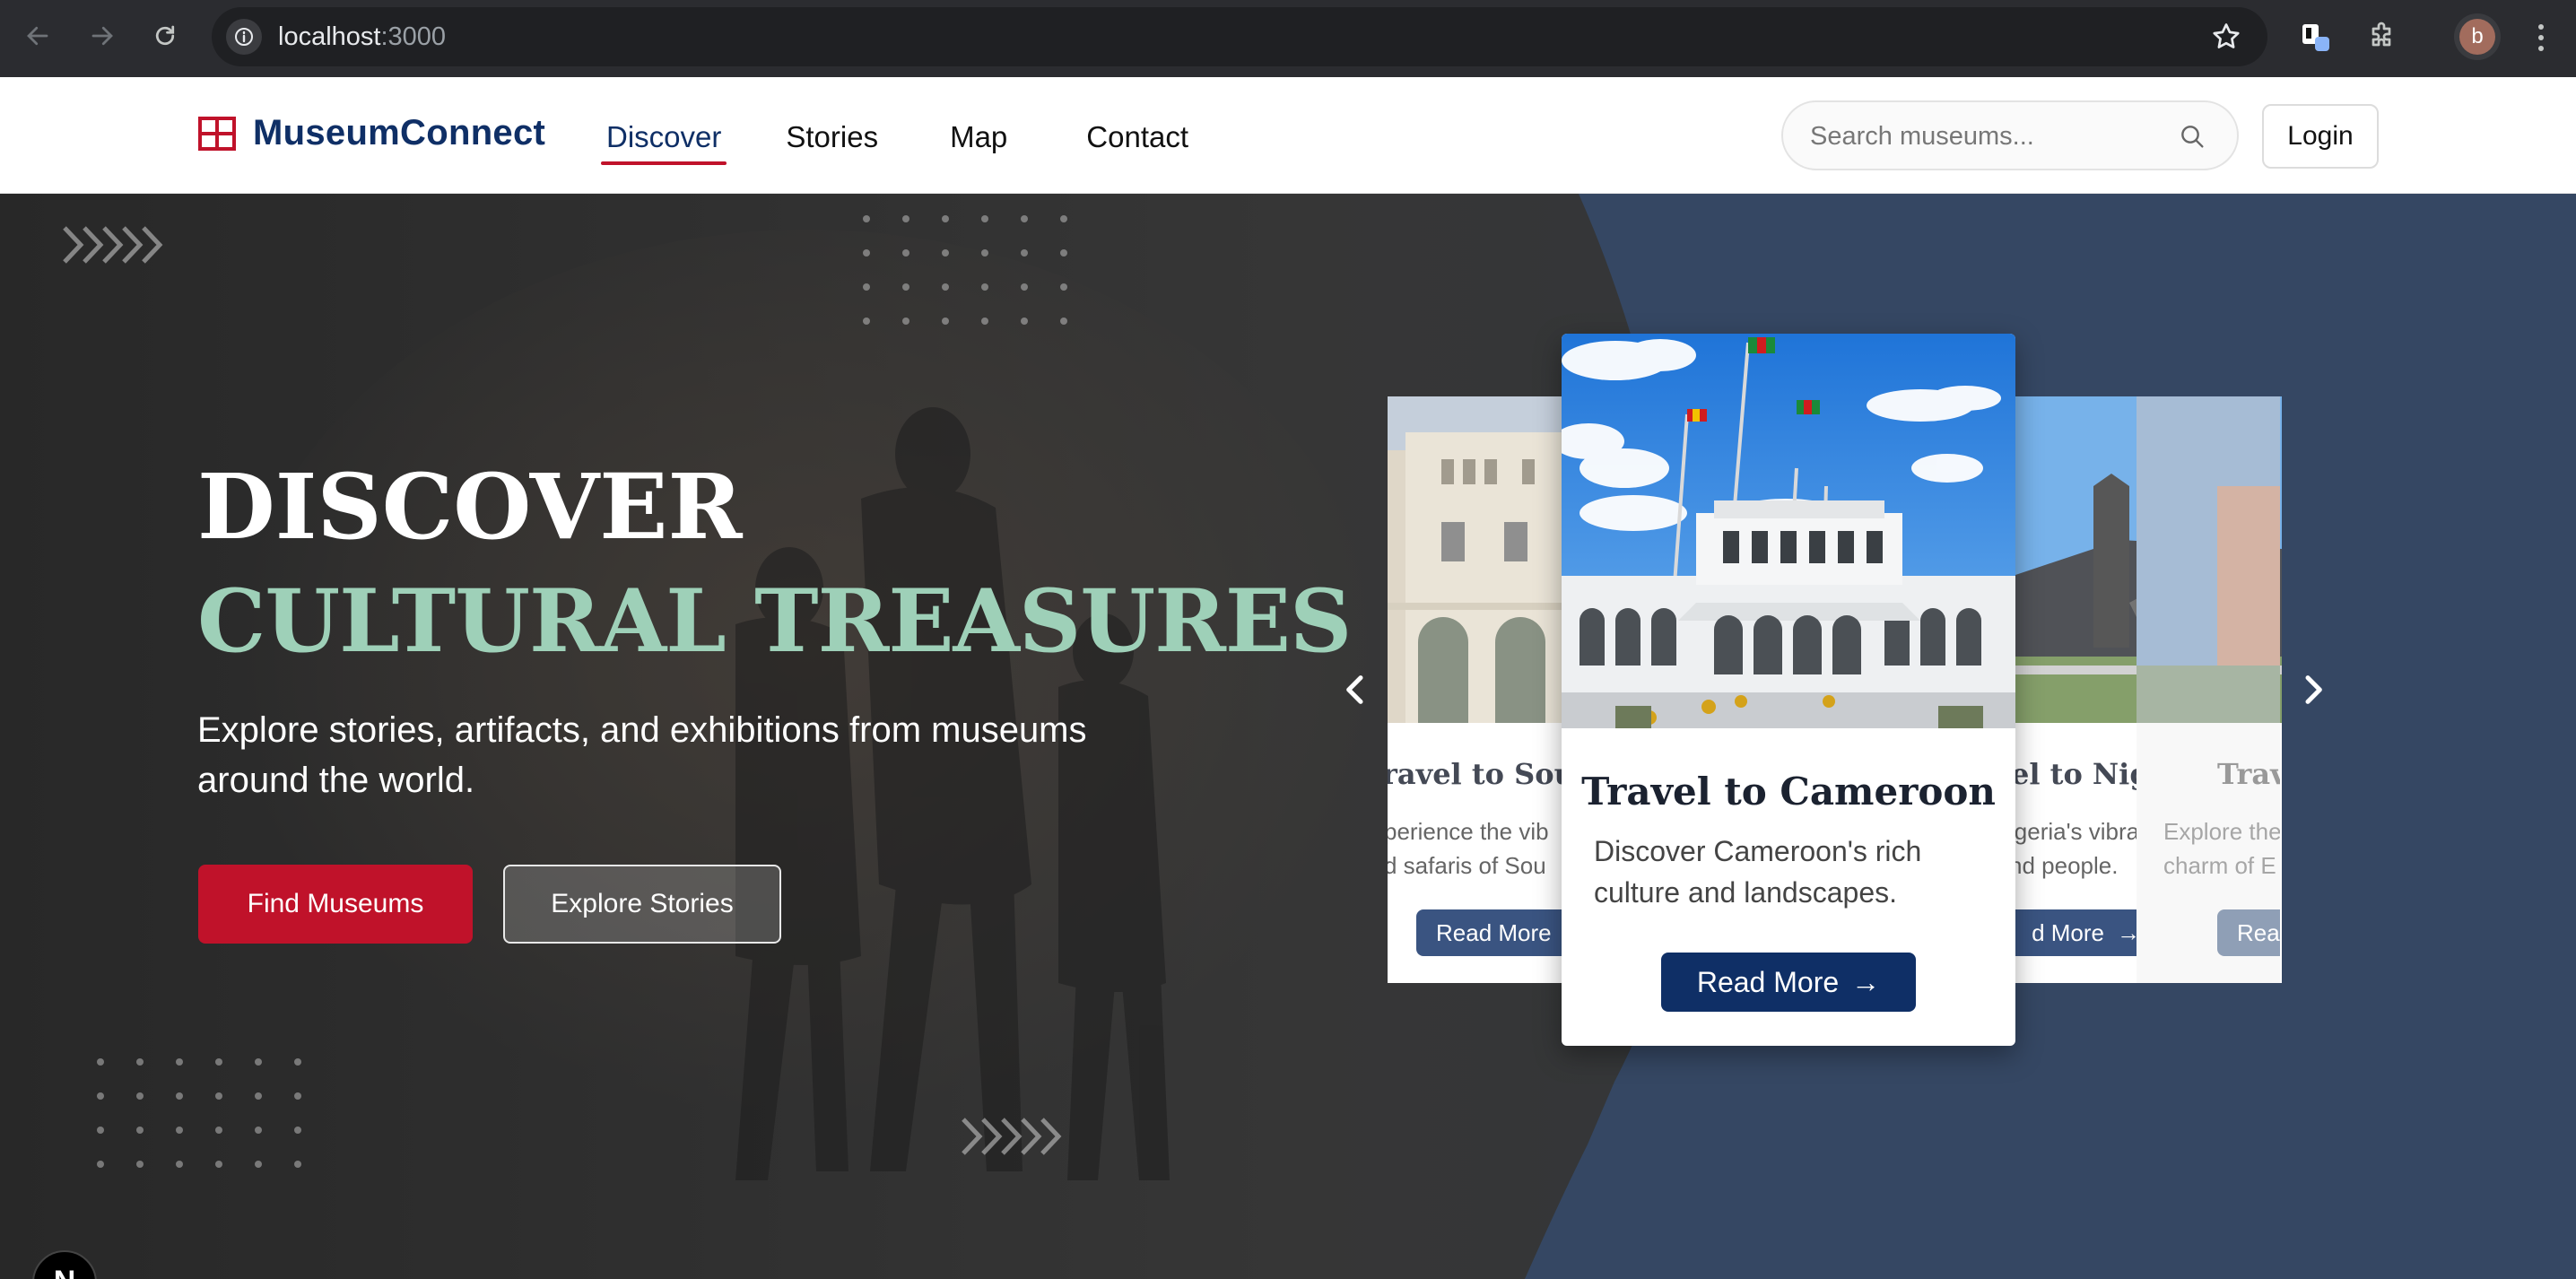 Image resolution: width=2576 pixels, height=1279 pixels. Describe the element at coordinates (335, 904) in the screenshot. I see `find-museums-button: Find Museums` at that location.